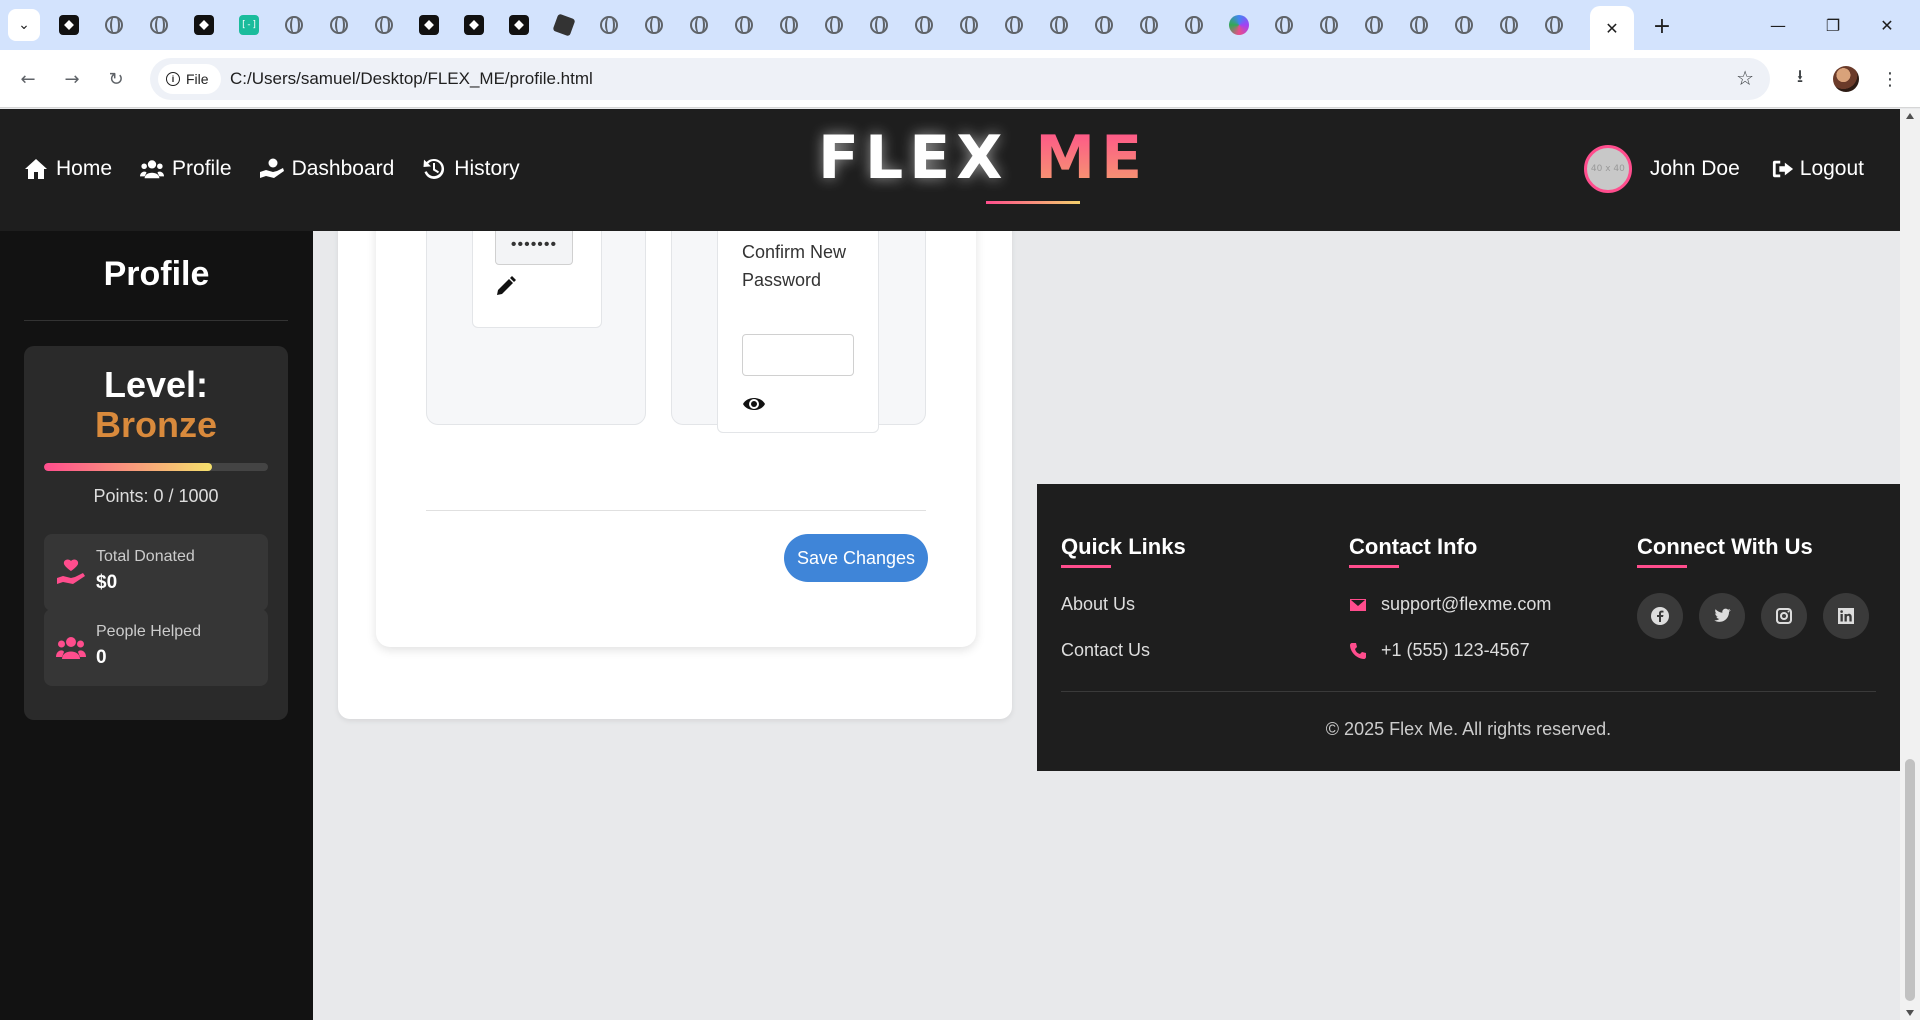  What do you see at coordinates (913, 158) in the screenshot?
I see `logo-flex: FLEX` at bounding box center [913, 158].